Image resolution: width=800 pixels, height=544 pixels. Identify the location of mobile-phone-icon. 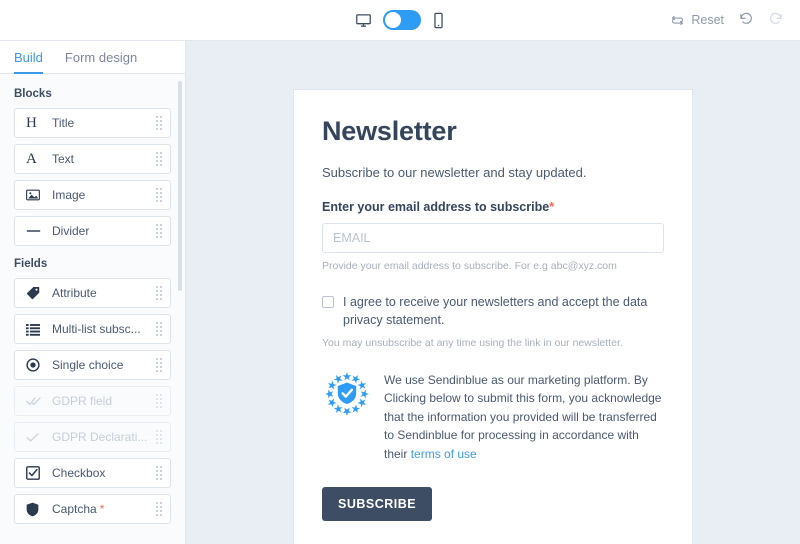
(438, 20).